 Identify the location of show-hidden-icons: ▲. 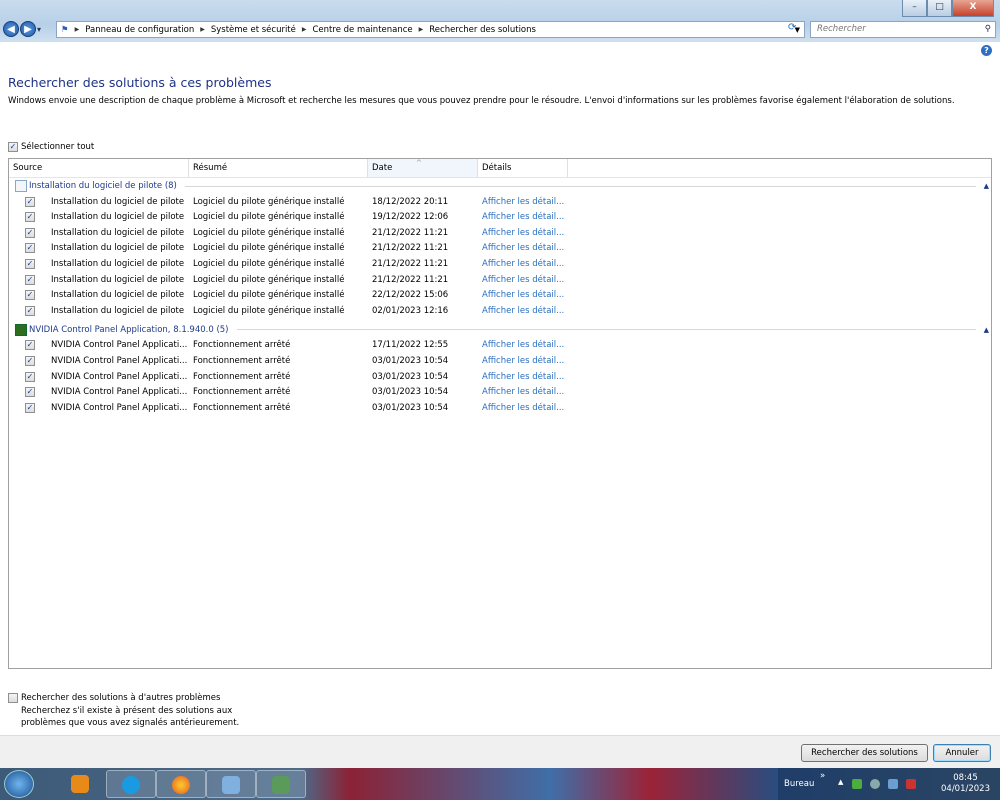
(840, 782).